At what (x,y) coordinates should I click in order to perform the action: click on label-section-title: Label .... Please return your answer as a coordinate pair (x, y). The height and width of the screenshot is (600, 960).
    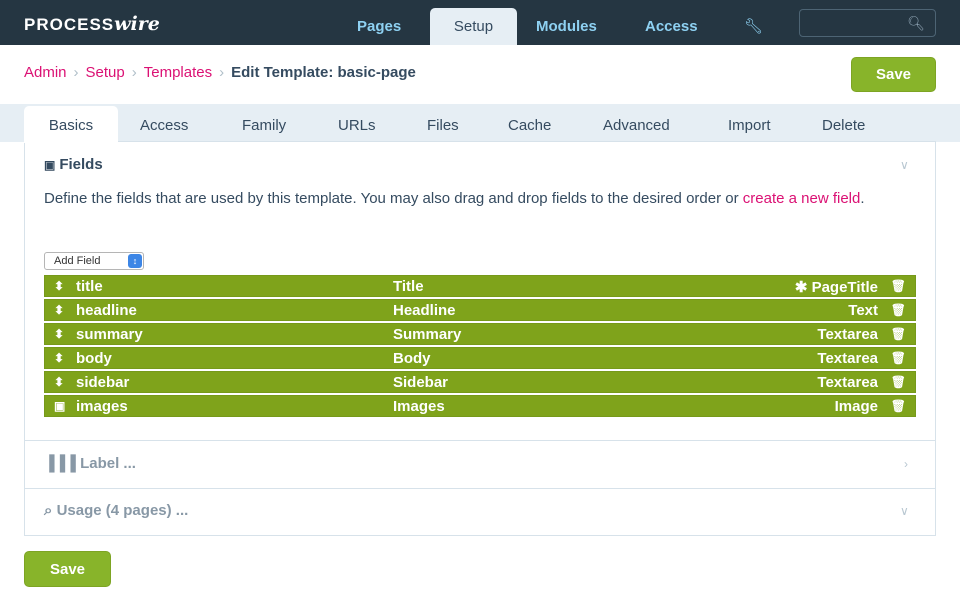
    Looking at the image, I should click on (108, 463).